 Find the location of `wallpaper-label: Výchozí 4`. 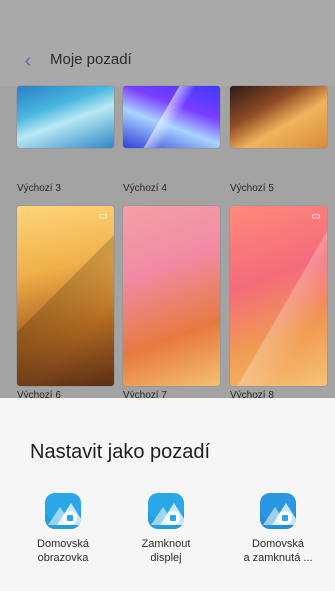

wallpaper-label: Výchozí 4 is located at coordinates (145, 188).